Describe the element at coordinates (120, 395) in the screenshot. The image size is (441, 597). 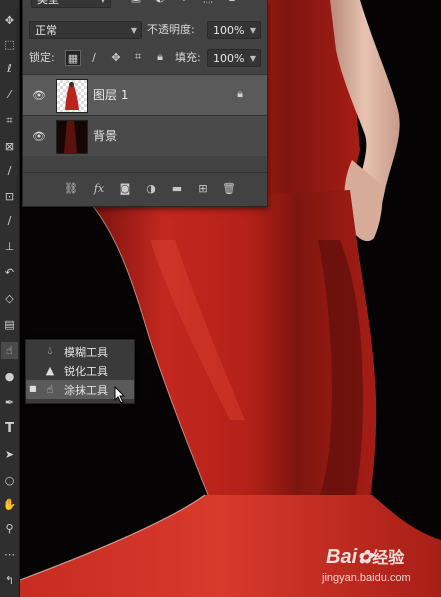
I see `mouse-cursor-icon` at that location.